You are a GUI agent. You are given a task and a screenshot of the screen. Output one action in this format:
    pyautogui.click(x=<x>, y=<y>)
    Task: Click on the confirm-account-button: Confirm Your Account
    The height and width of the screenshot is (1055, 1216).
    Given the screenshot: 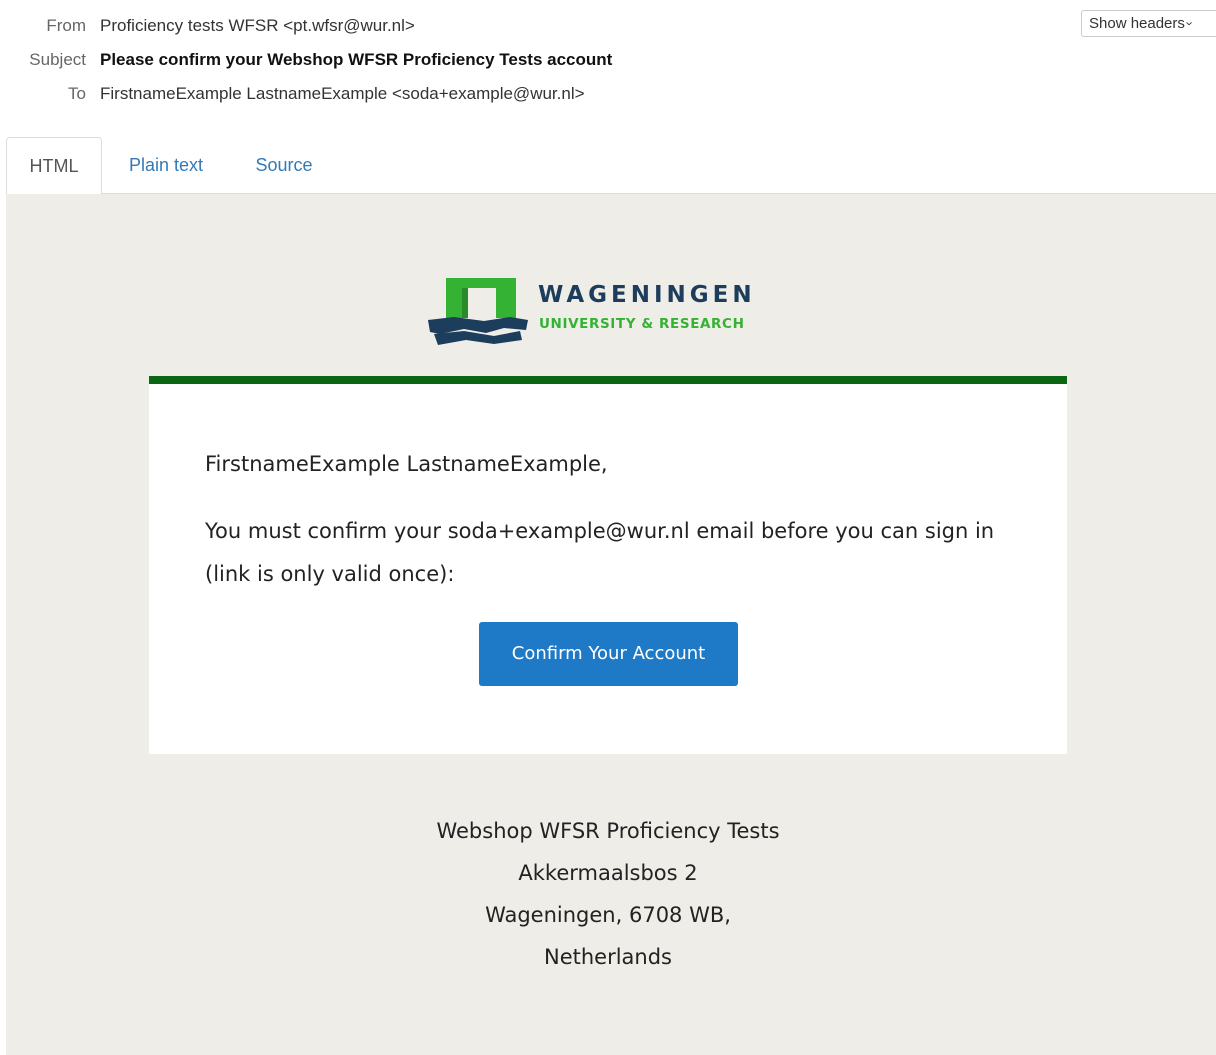 What is the action you would take?
    pyautogui.click(x=608, y=654)
    